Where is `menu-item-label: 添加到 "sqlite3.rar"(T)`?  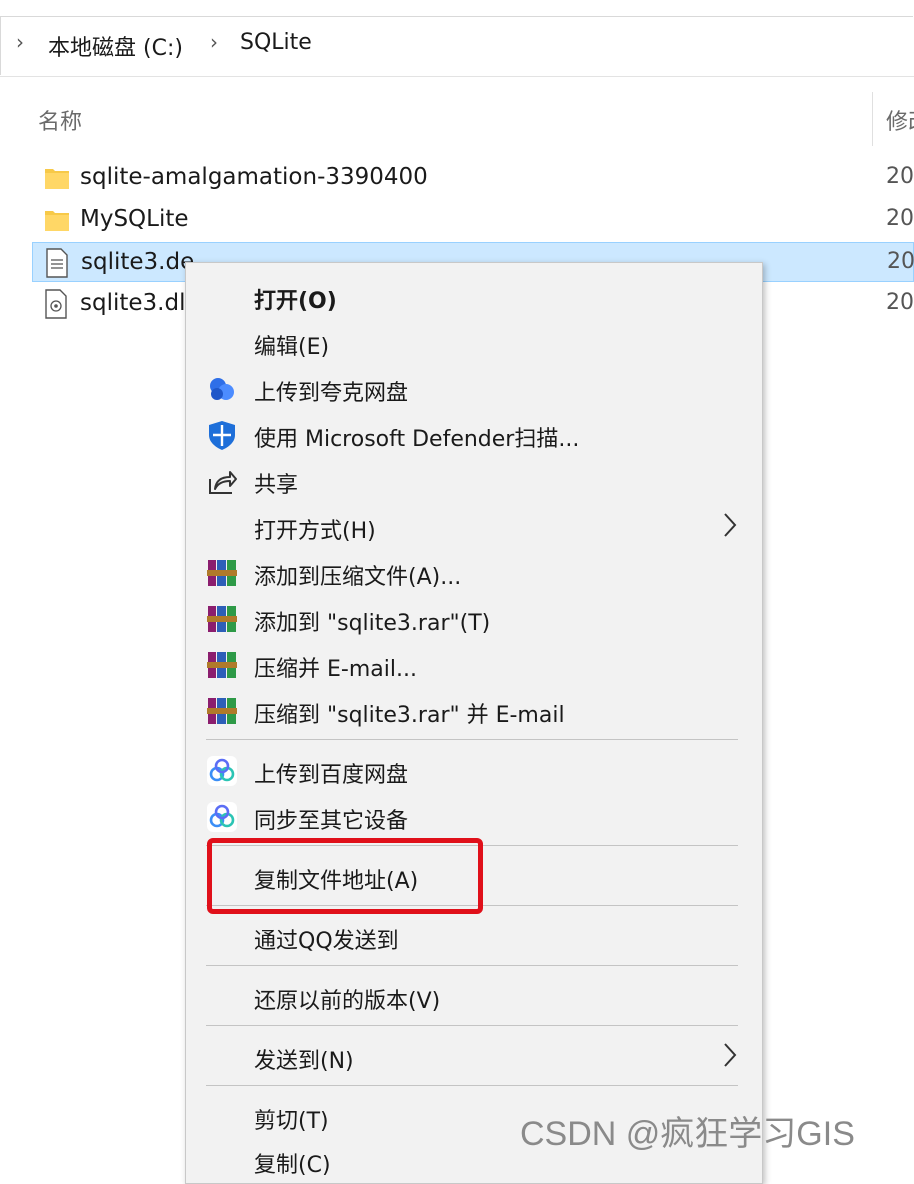 menu-item-label: 添加到 "sqlite3.rar"(T) is located at coordinates (372, 623).